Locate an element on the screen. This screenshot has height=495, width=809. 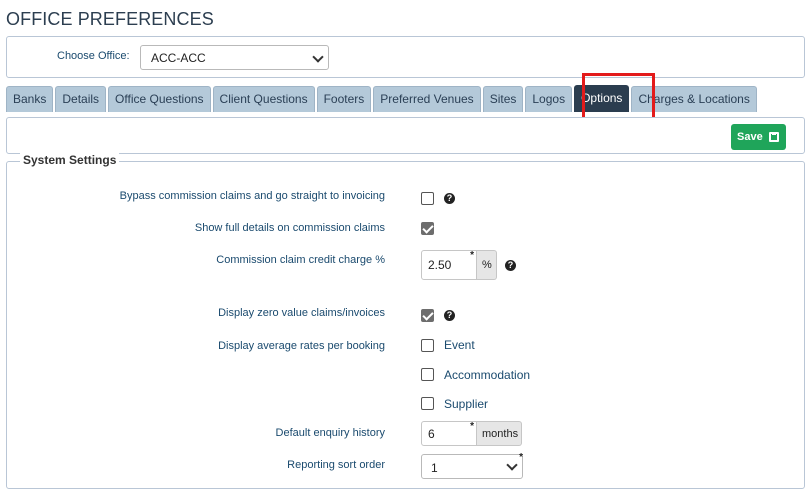
zero-value-label: Display zero value claims/invoices is located at coordinates (301, 313).